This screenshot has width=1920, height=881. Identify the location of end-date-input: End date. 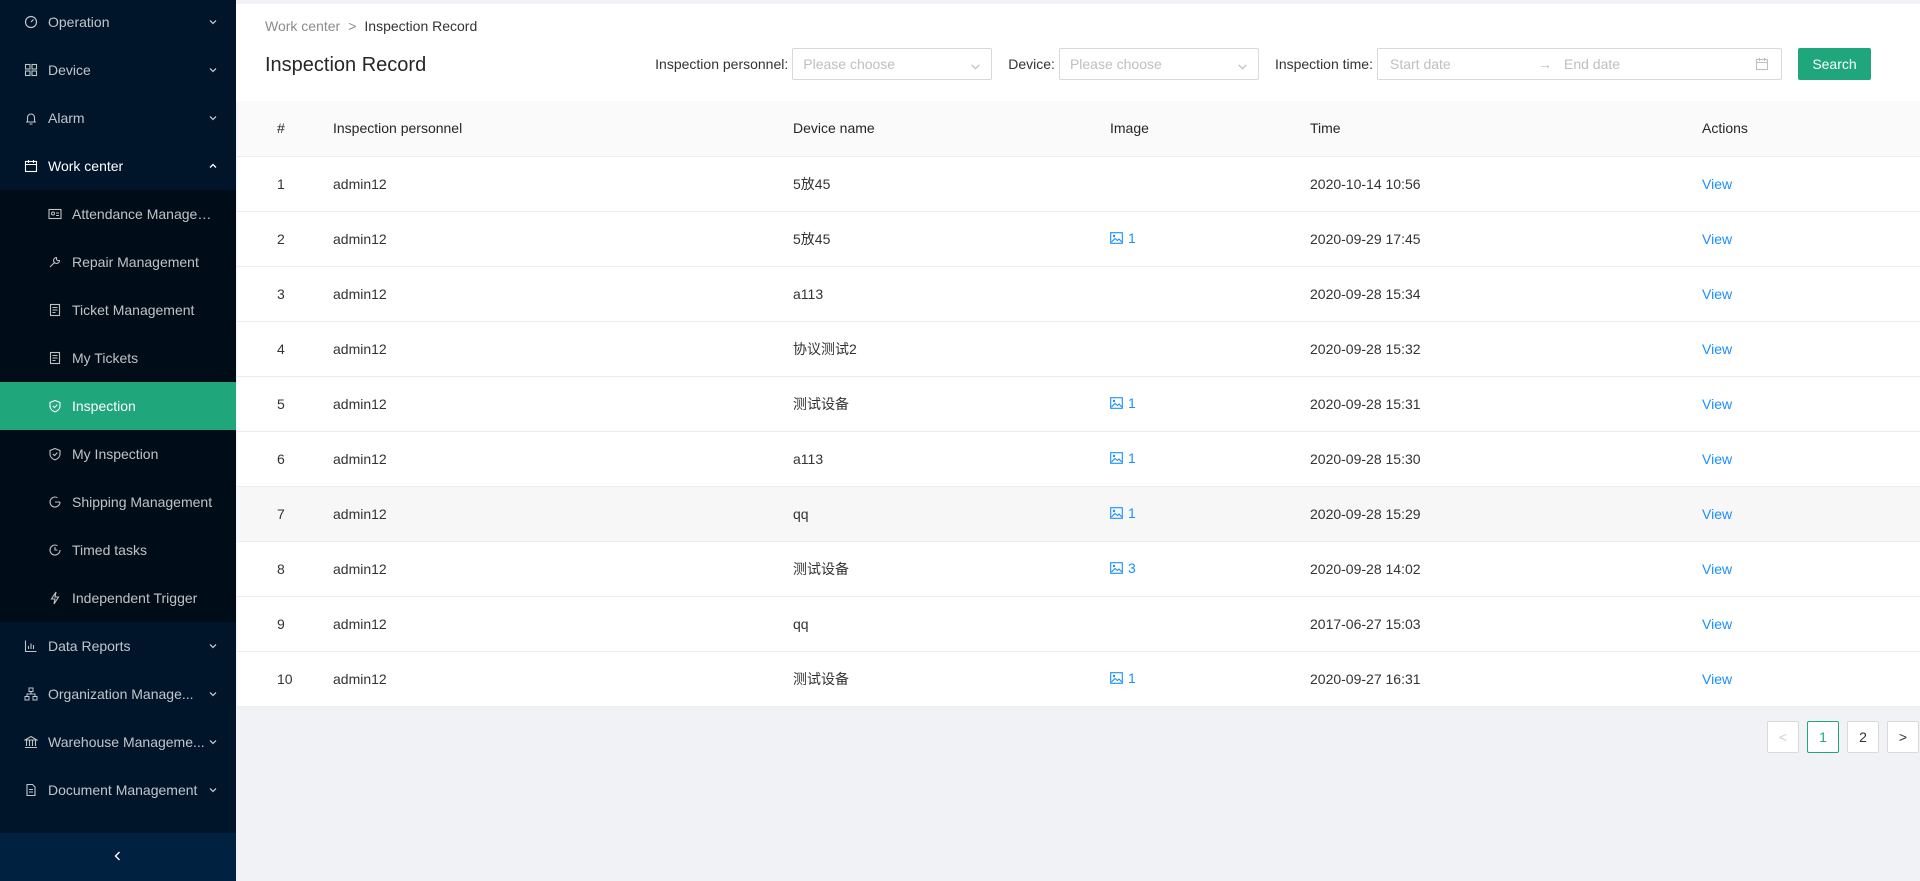
(1638, 64).